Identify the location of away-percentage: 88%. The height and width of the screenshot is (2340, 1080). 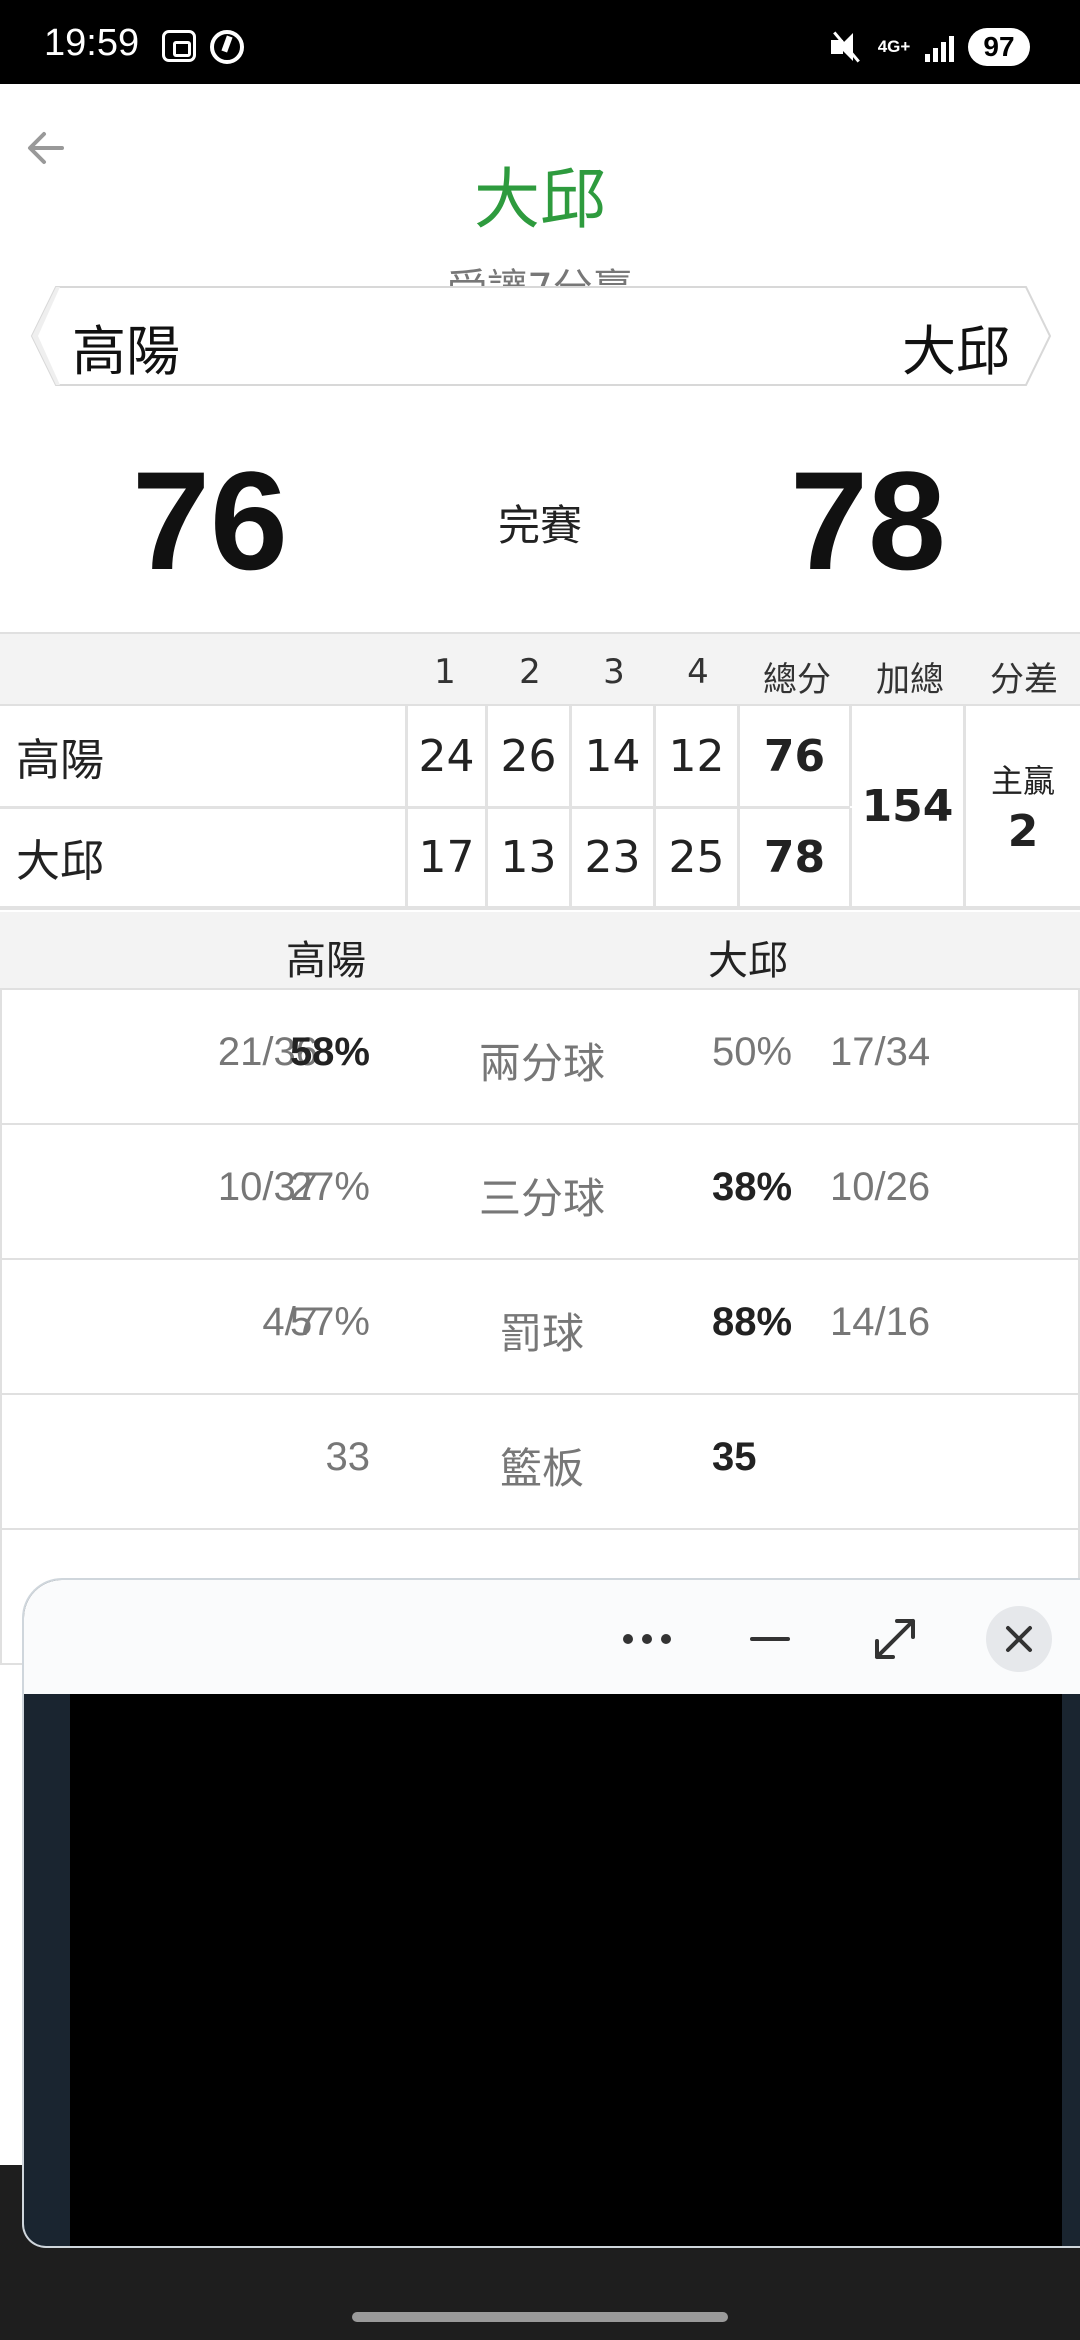
(752, 1322).